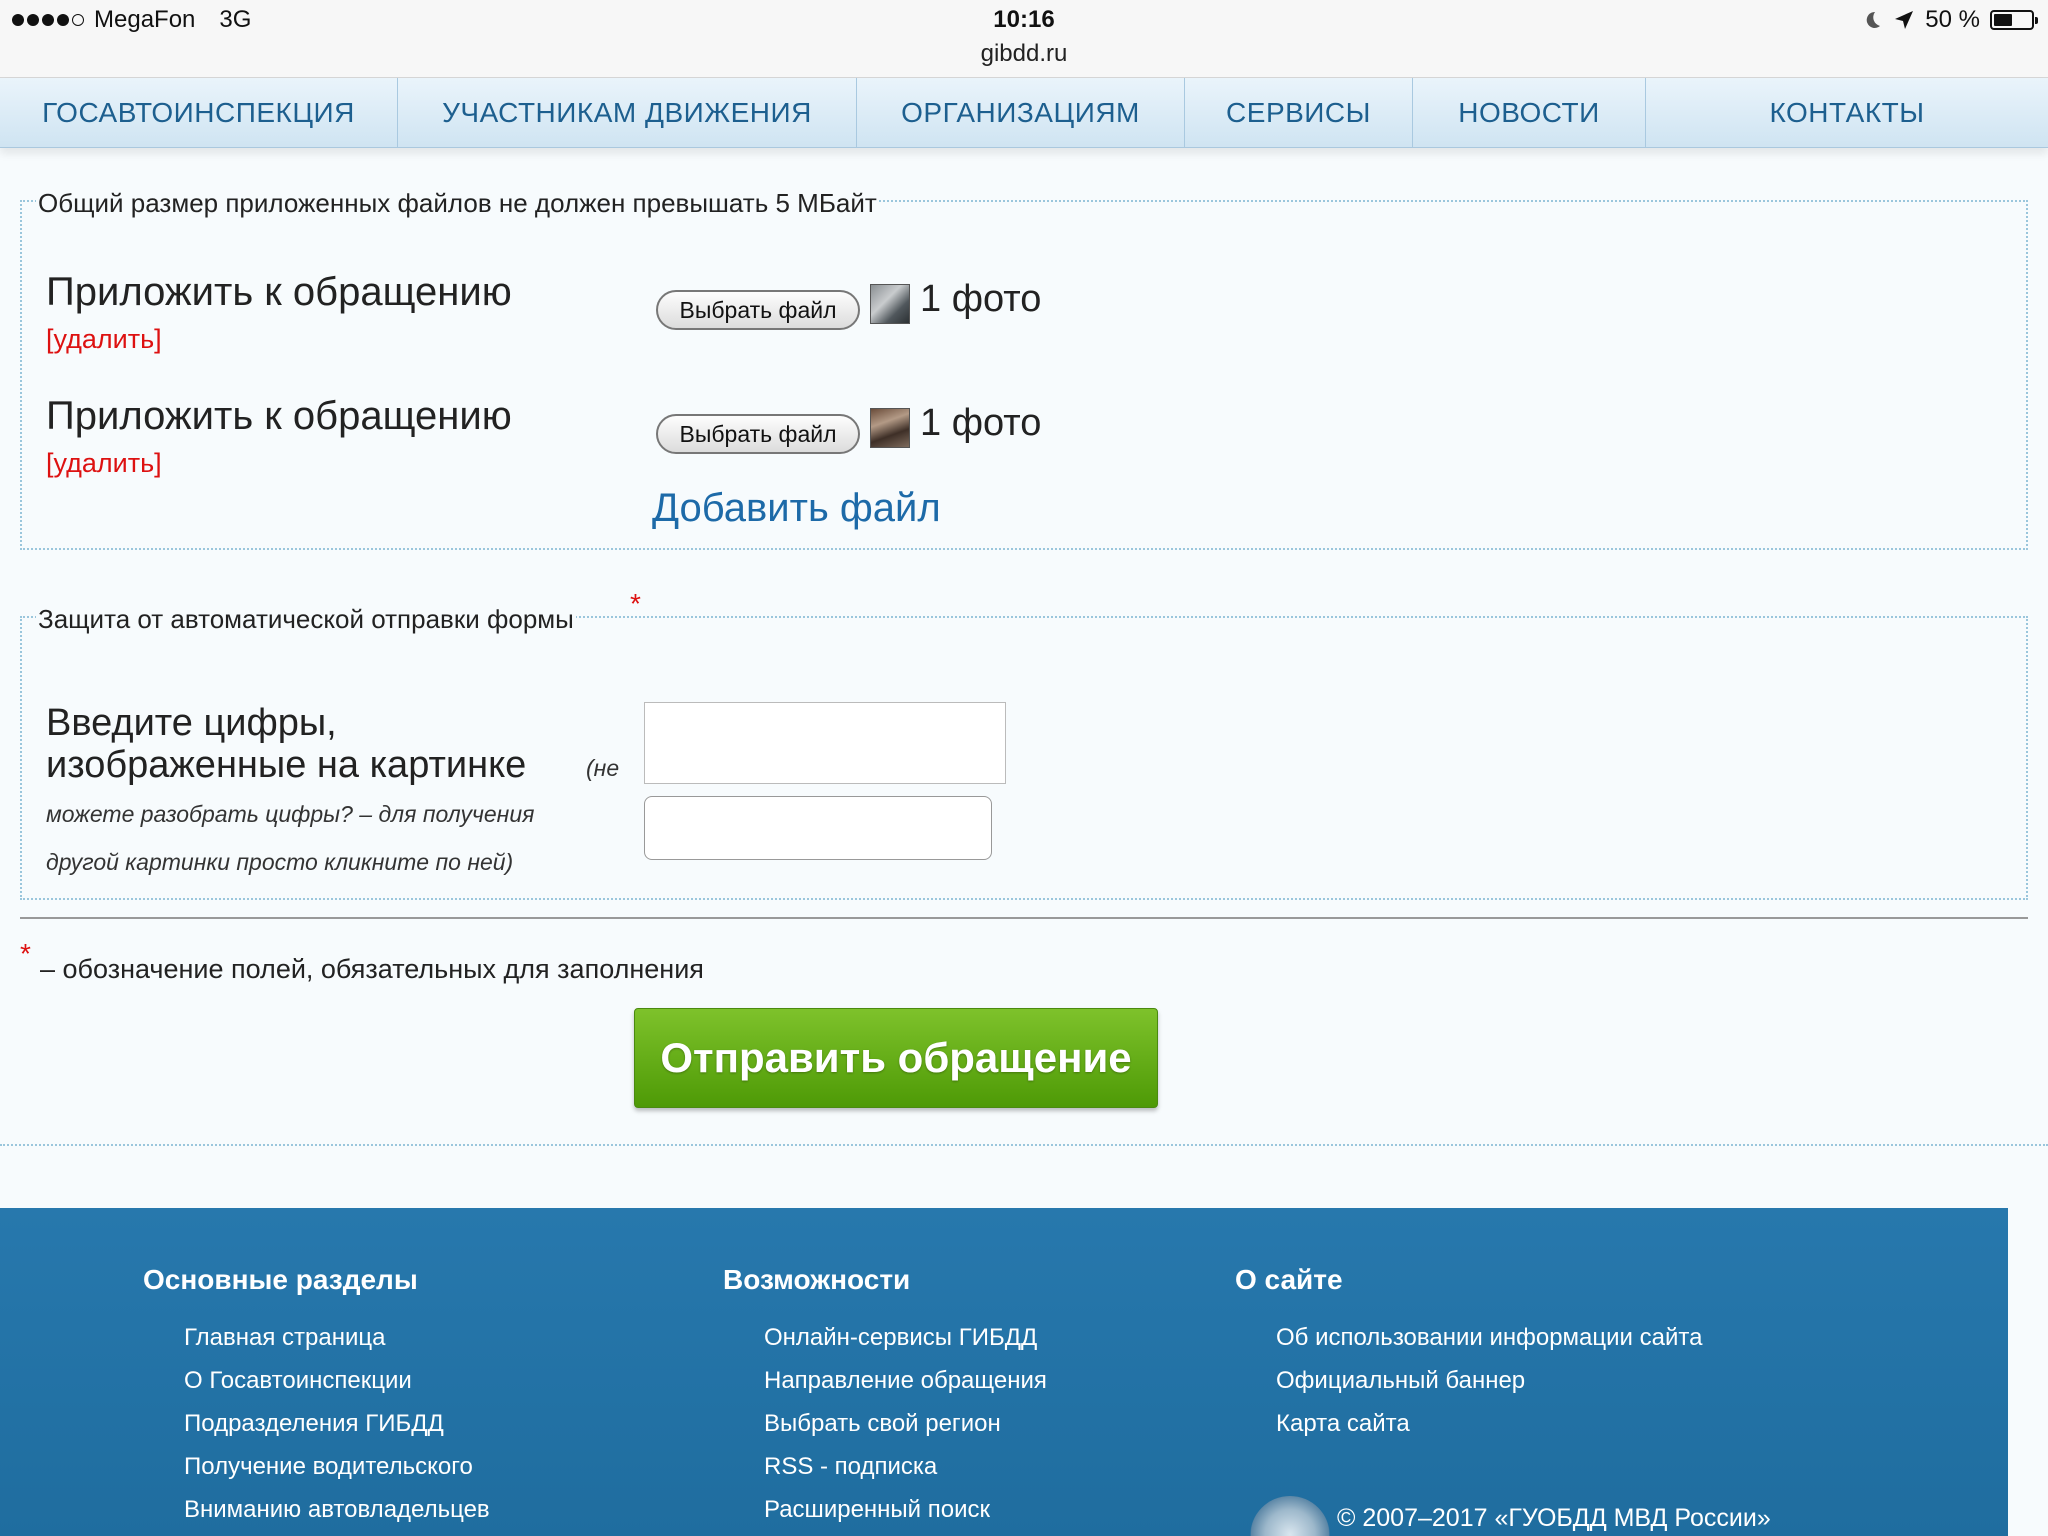  What do you see at coordinates (290, 814) in the screenshot?
I see `captcha-hint-line2: можете разобрать цифры? – для получения` at bounding box center [290, 814].